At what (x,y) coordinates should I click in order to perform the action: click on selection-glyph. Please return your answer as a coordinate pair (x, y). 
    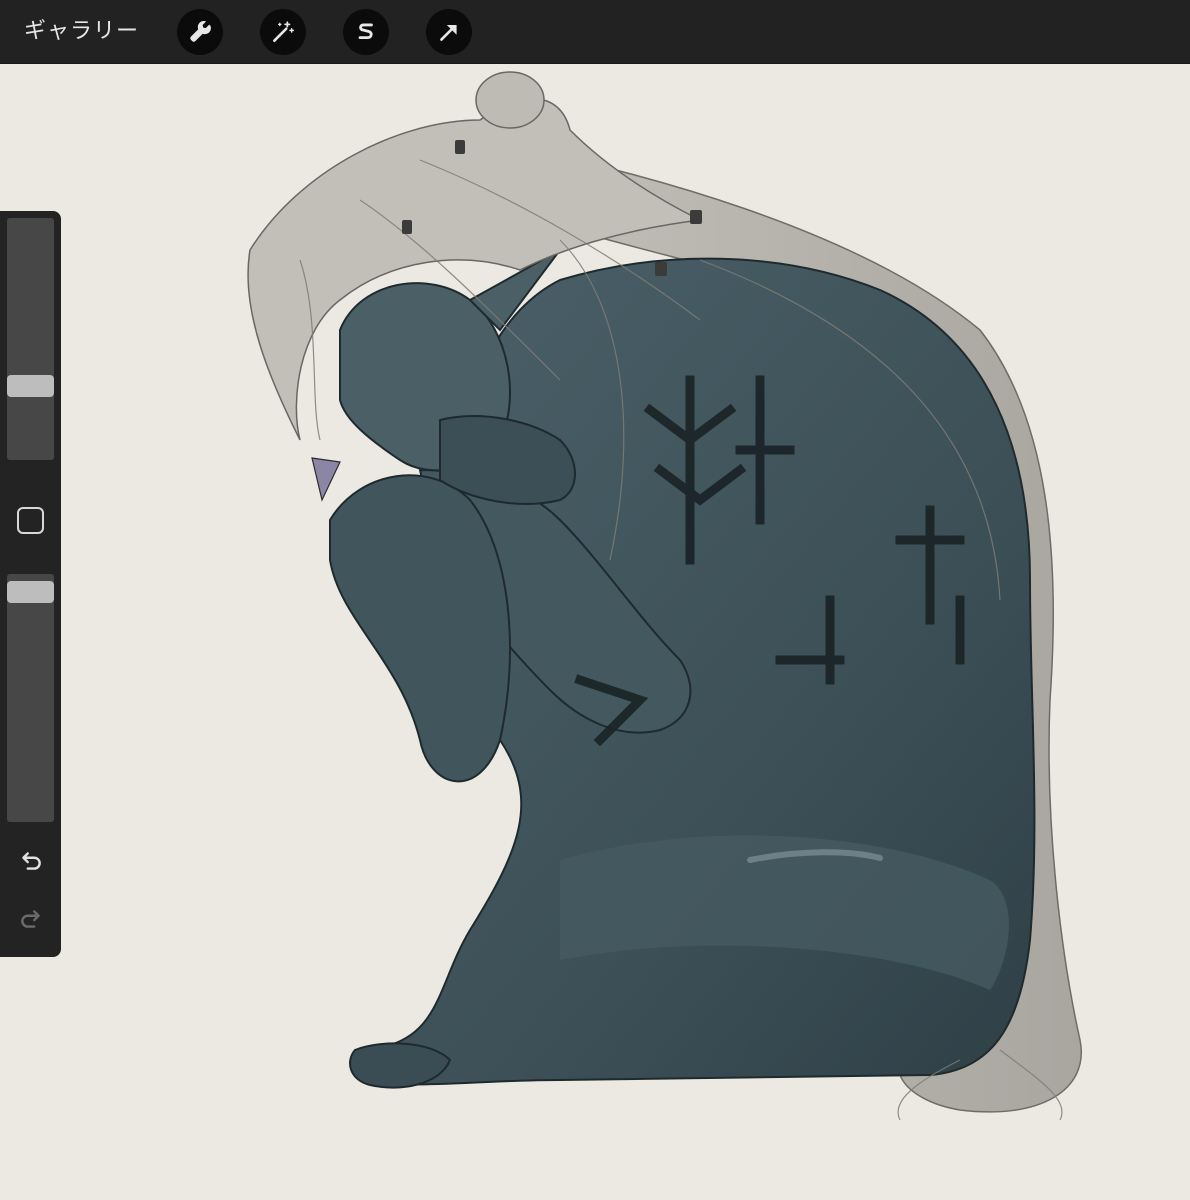
    Looking at the image, I should click on (365, 31).